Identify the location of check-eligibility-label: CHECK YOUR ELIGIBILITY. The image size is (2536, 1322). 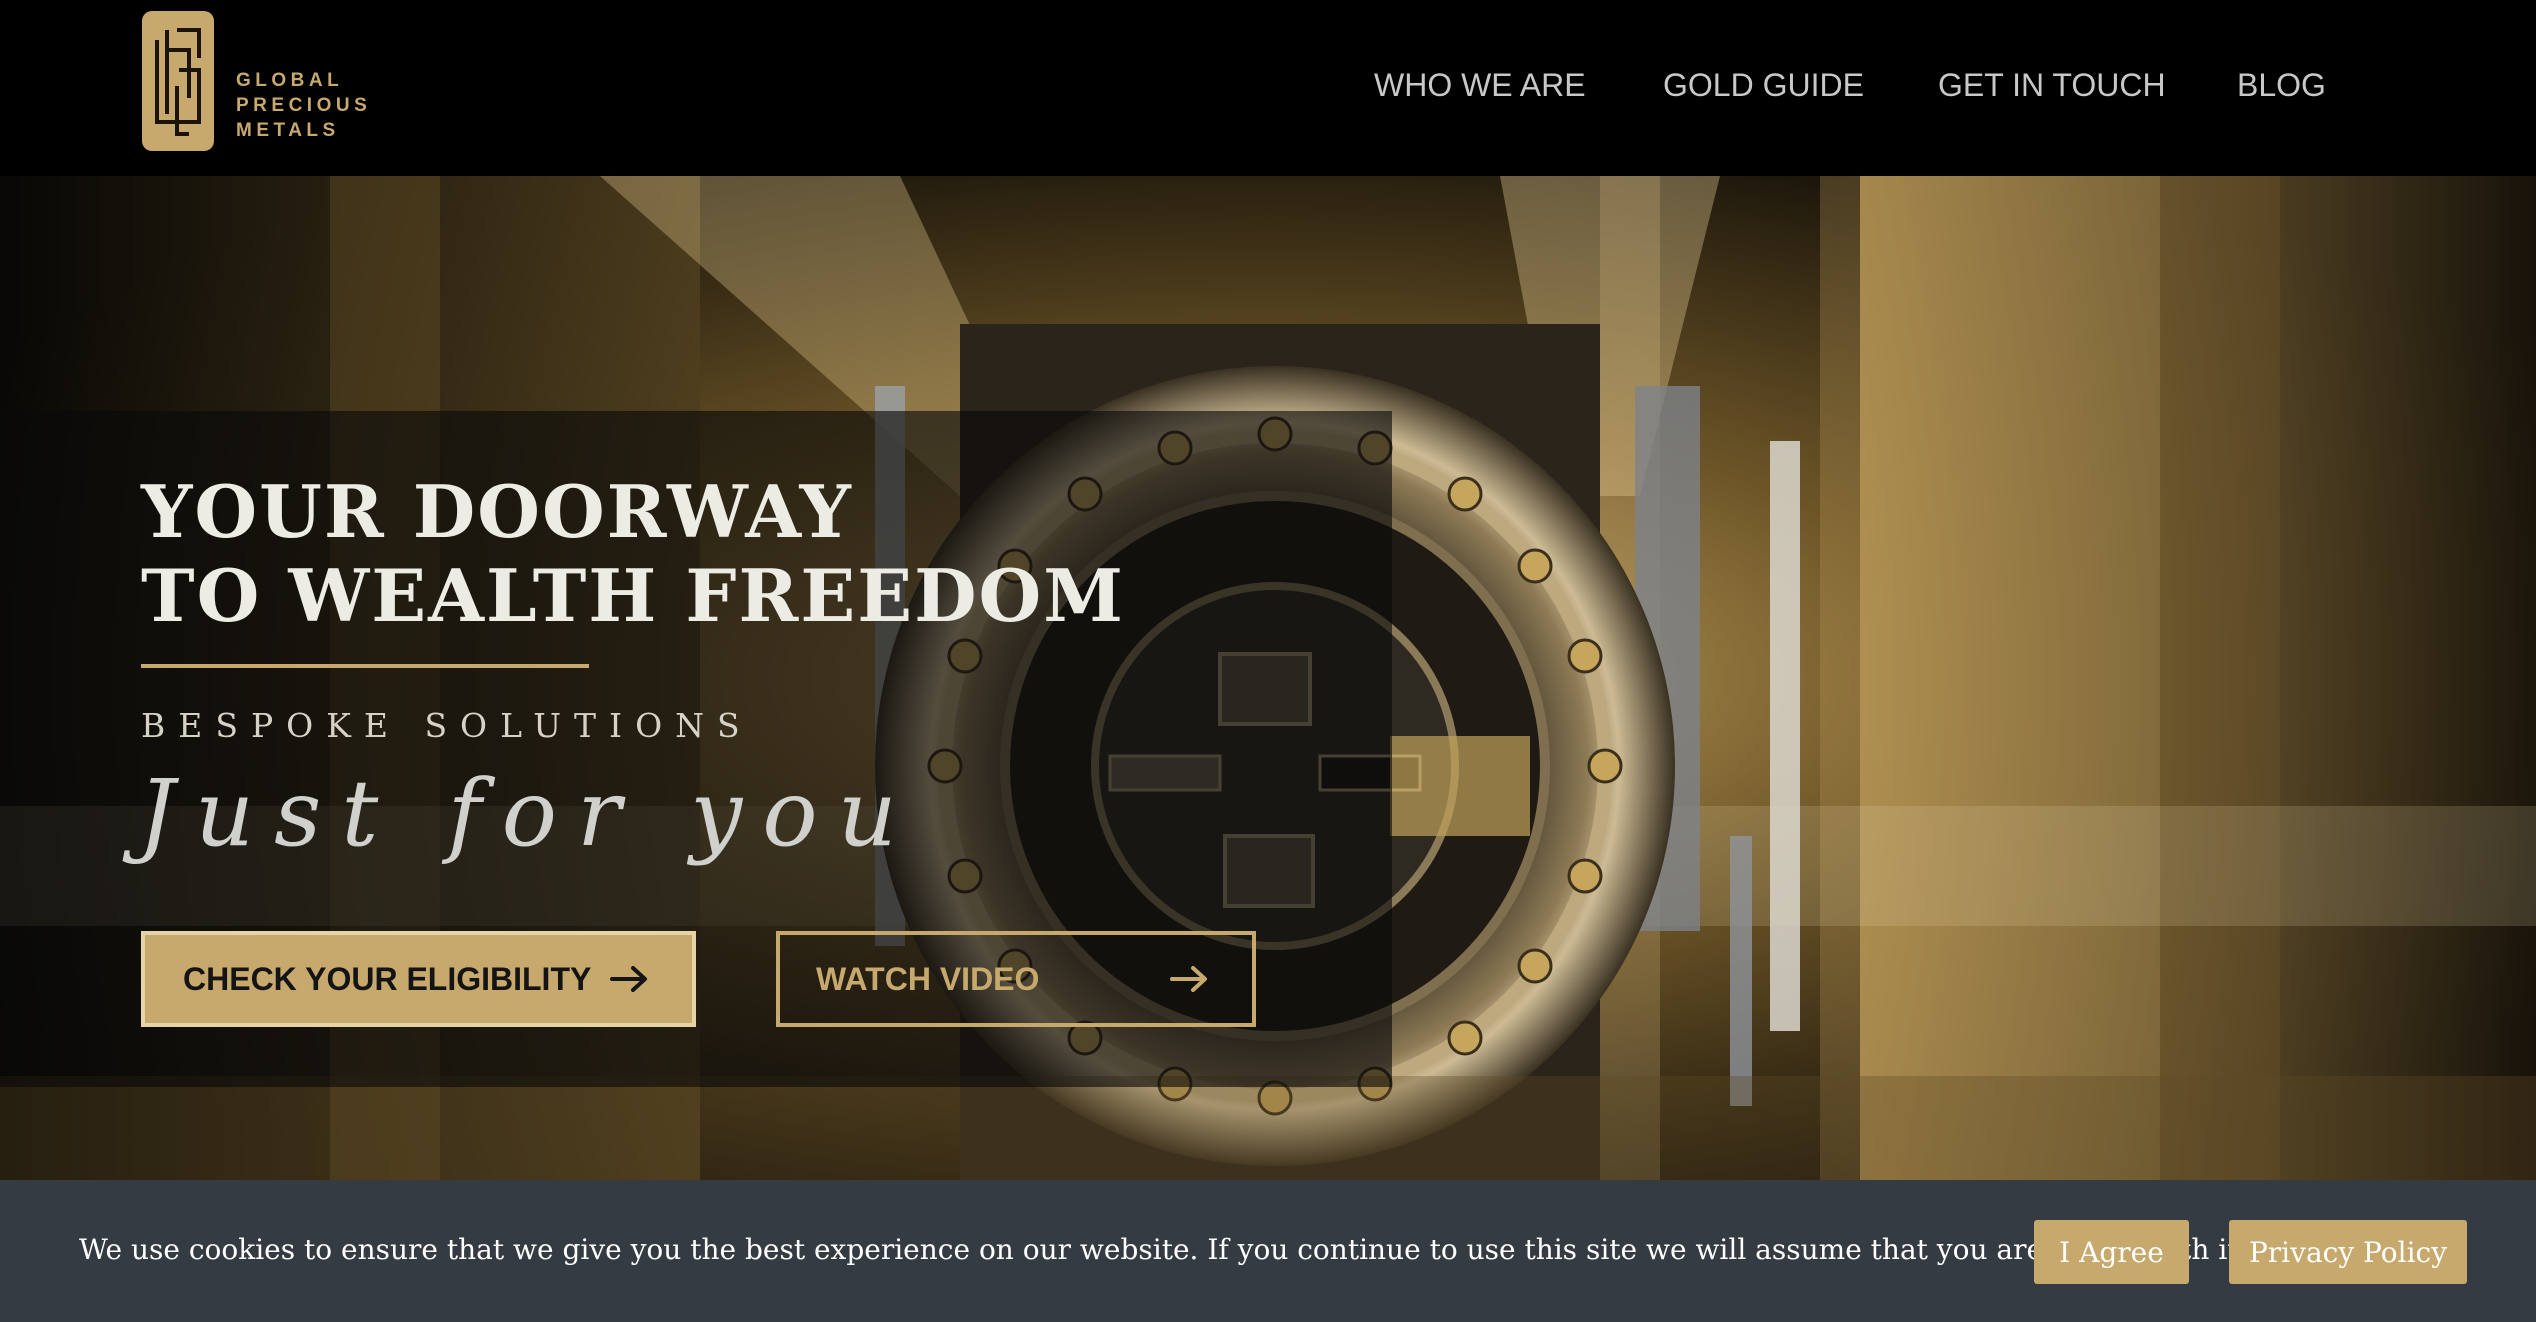
(387, 978).